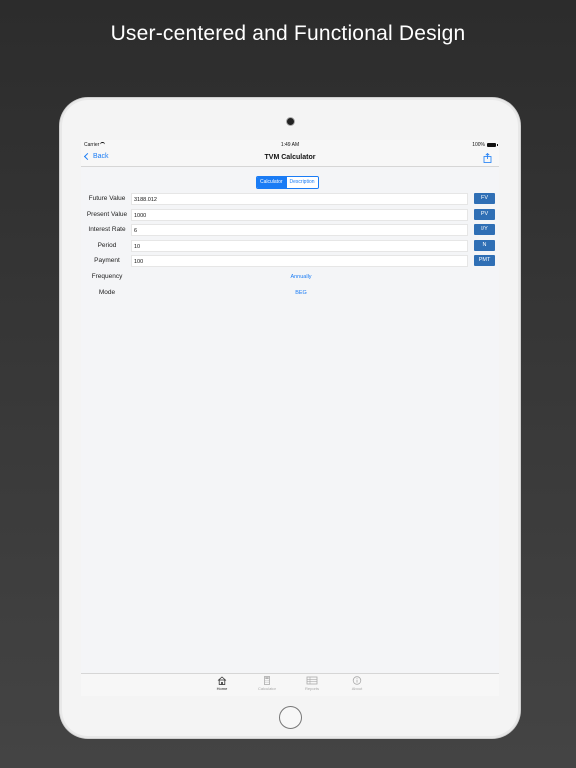 The width and height of the screenshot is (576, 768). Describe the element at coordinates (299, 230) in the screenshot. I see `interest-rate-input: 6` at that location.